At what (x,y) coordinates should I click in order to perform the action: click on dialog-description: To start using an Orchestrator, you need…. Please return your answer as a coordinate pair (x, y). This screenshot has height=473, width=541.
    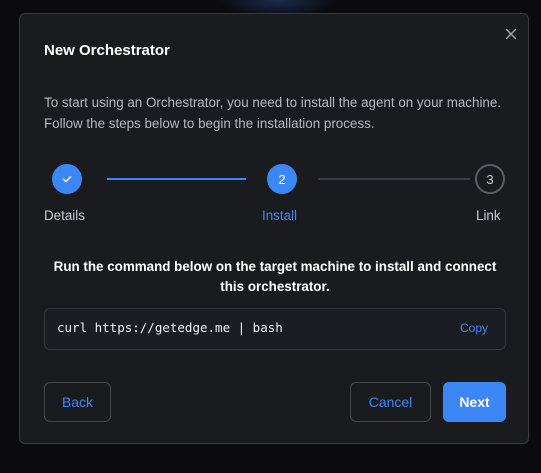
    Looking at the image, I should click on (273, 113).